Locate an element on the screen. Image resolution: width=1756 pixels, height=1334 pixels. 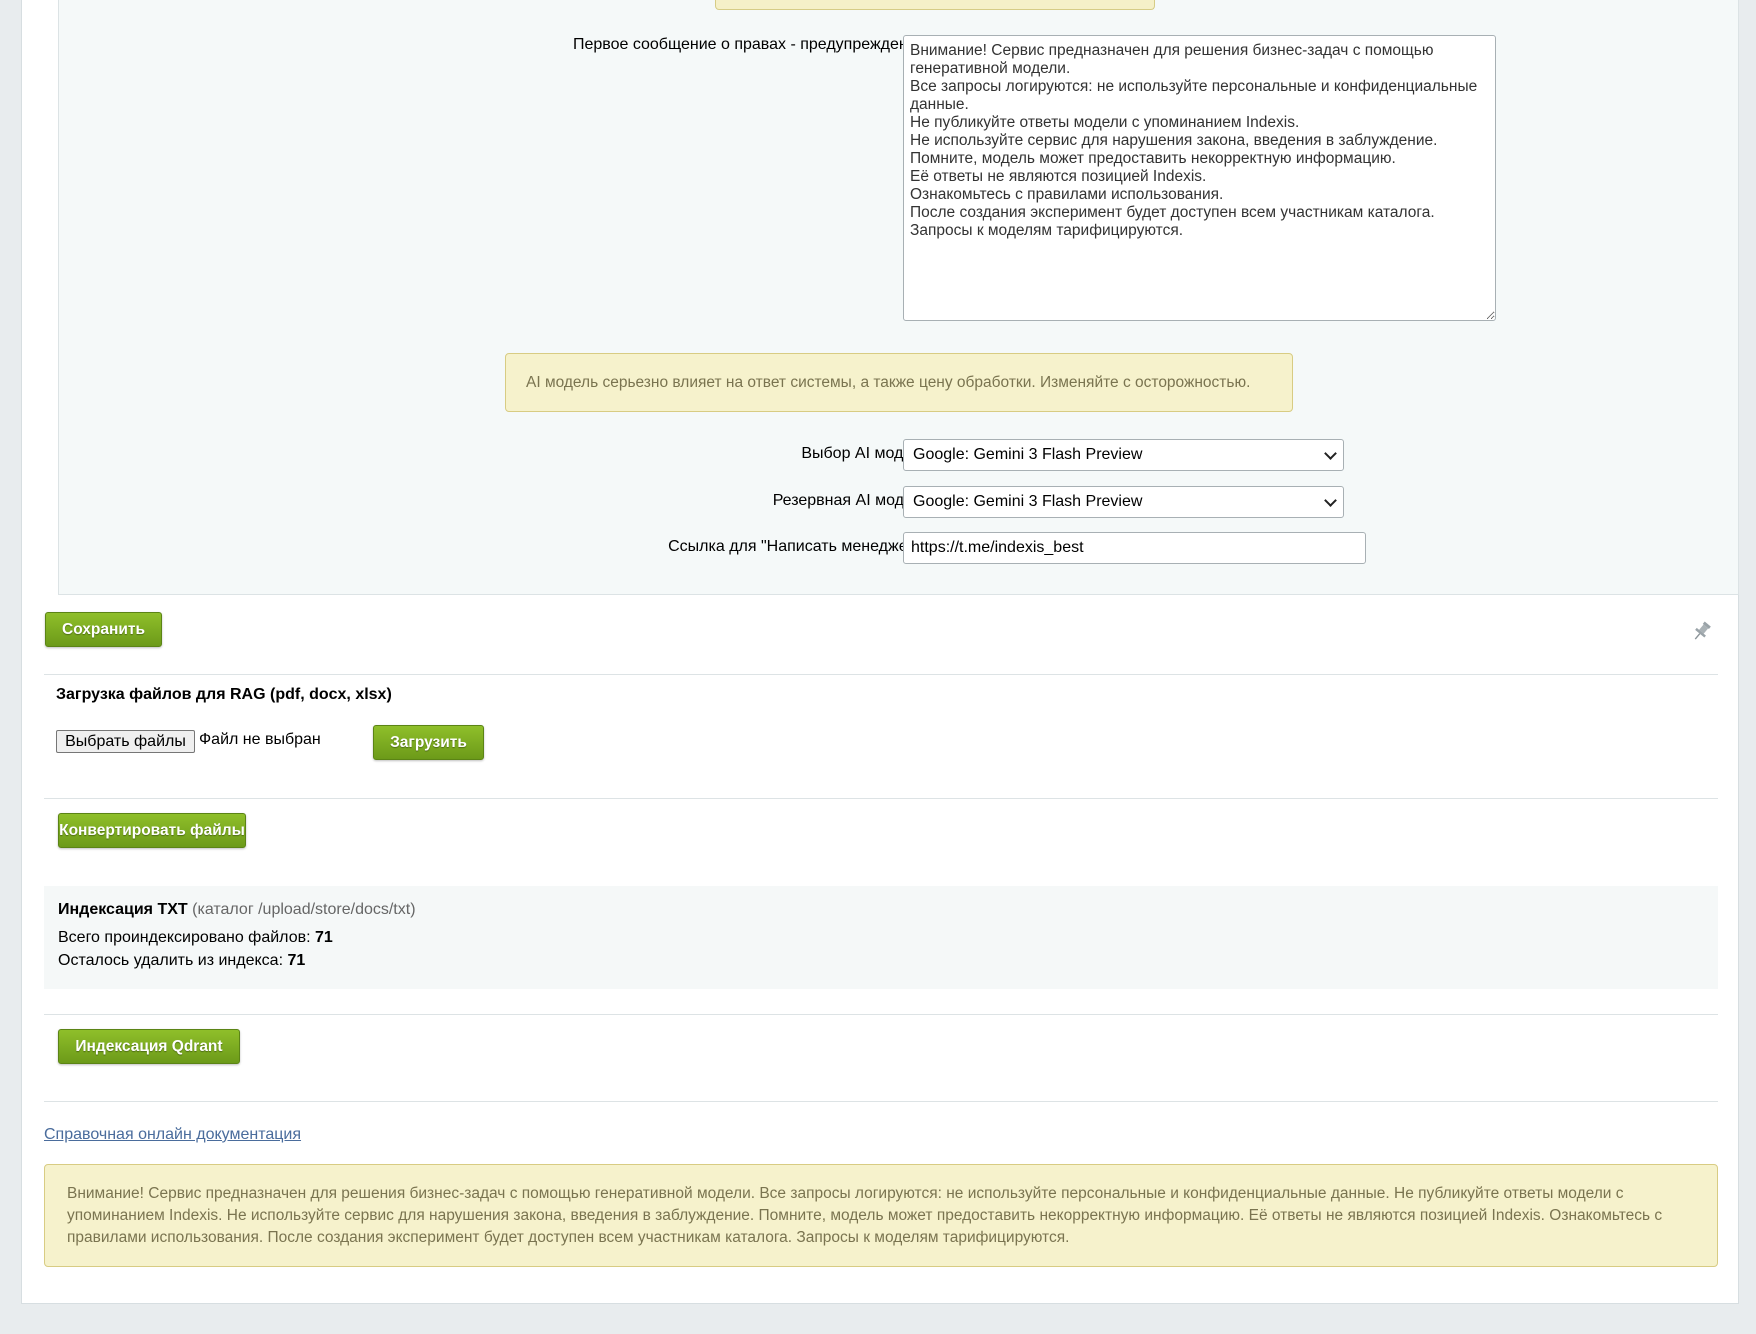
upload-button: Загрузить is located at coordinates (428, 742).